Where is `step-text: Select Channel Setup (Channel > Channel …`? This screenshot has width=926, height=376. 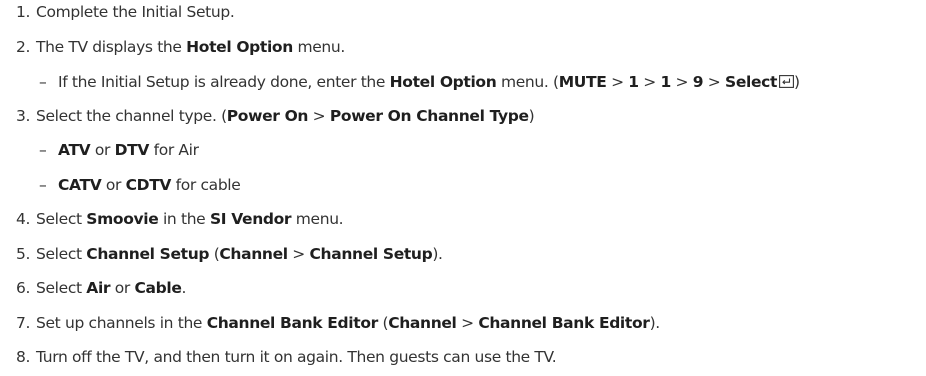 step-text: Select Channel Setup (Channel > Channel … is located at coordinates (239, 254).